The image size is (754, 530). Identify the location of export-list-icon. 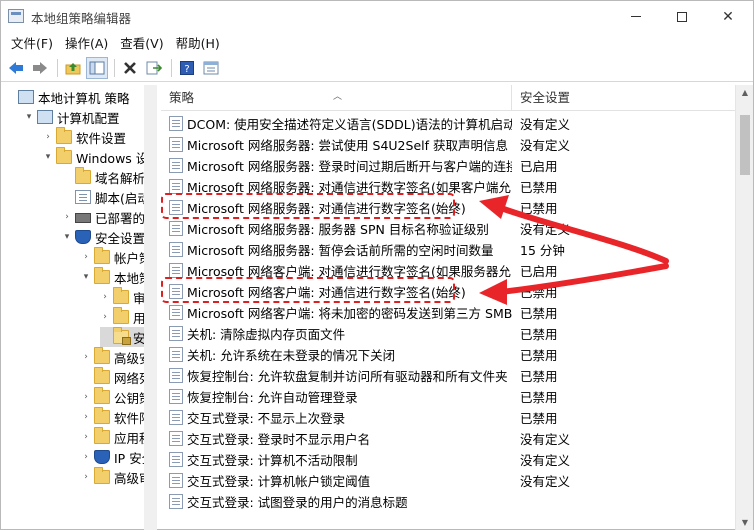
(154, 68).